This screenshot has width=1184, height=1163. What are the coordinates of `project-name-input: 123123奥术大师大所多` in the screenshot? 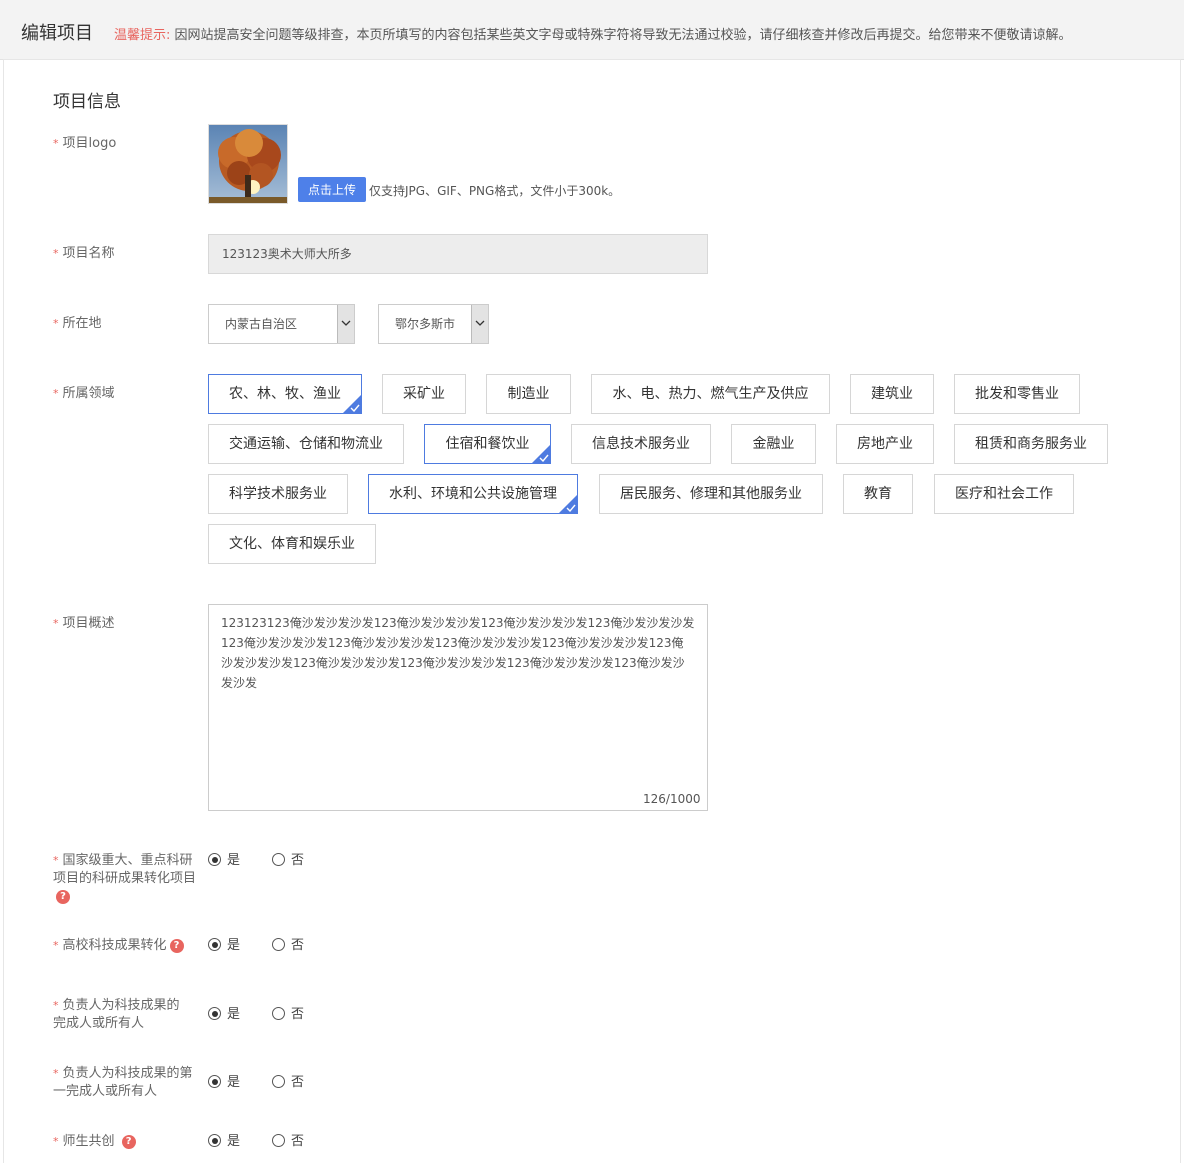 It's located at (458, 254).